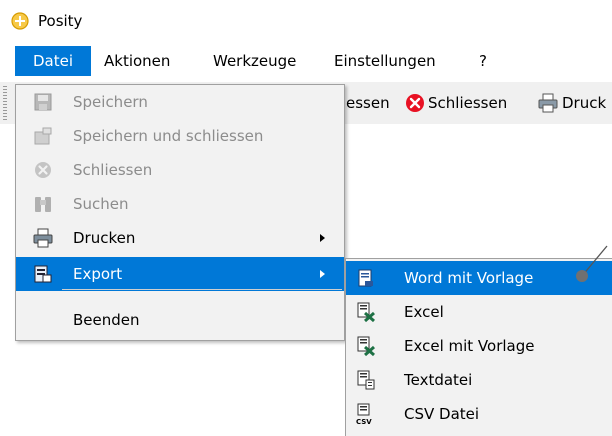 The width and height of the screenshot is (612, 436). I want to click on app-plus-icon, so click(20, 21).